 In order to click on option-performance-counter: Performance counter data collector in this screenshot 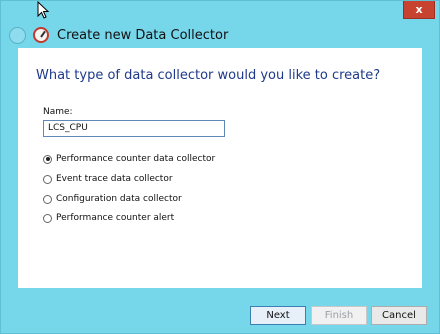, I will do `click(129, 159)`.